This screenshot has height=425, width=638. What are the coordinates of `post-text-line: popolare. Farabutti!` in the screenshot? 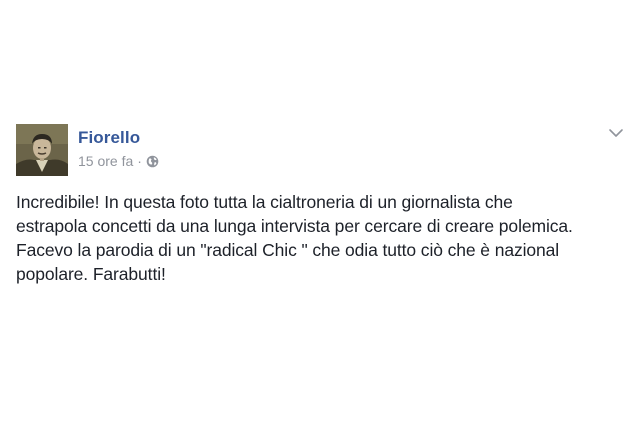 It's located at (91, 274).